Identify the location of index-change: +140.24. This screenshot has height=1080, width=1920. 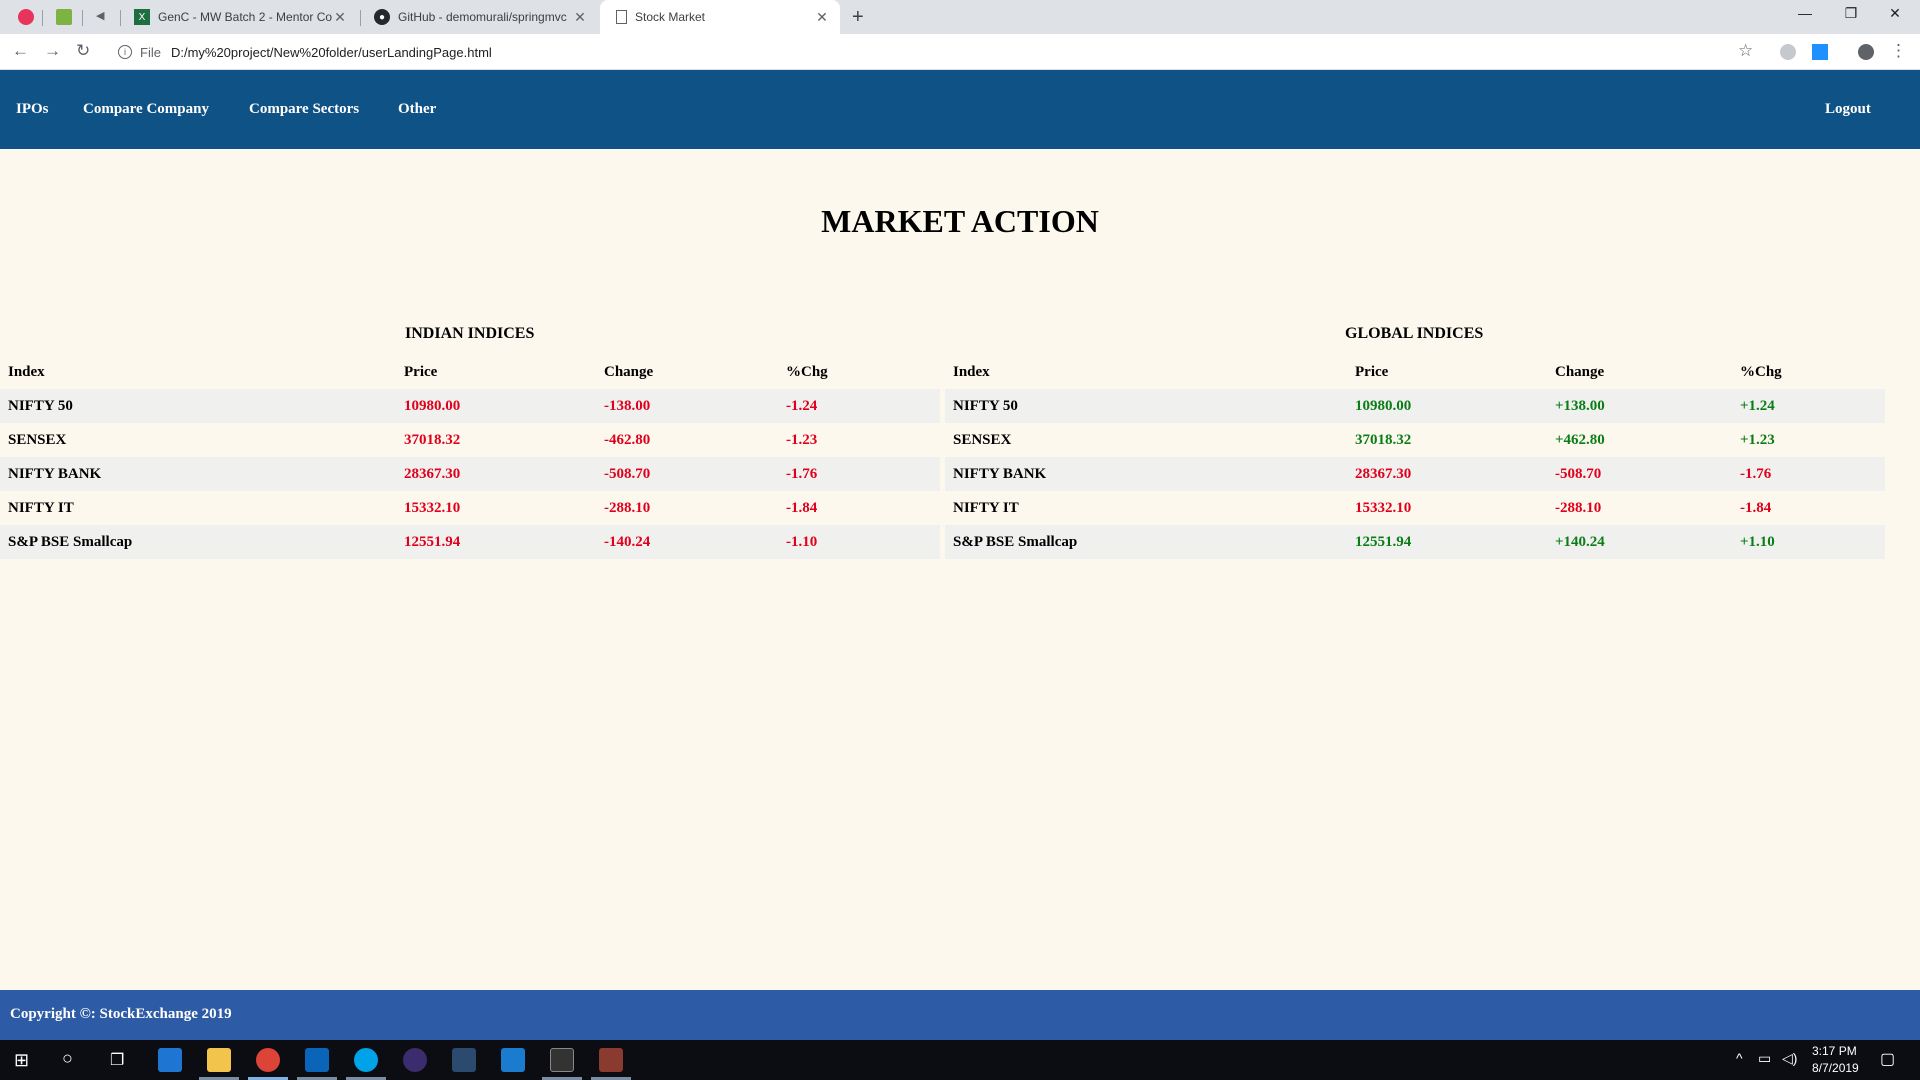
(1639, 542).